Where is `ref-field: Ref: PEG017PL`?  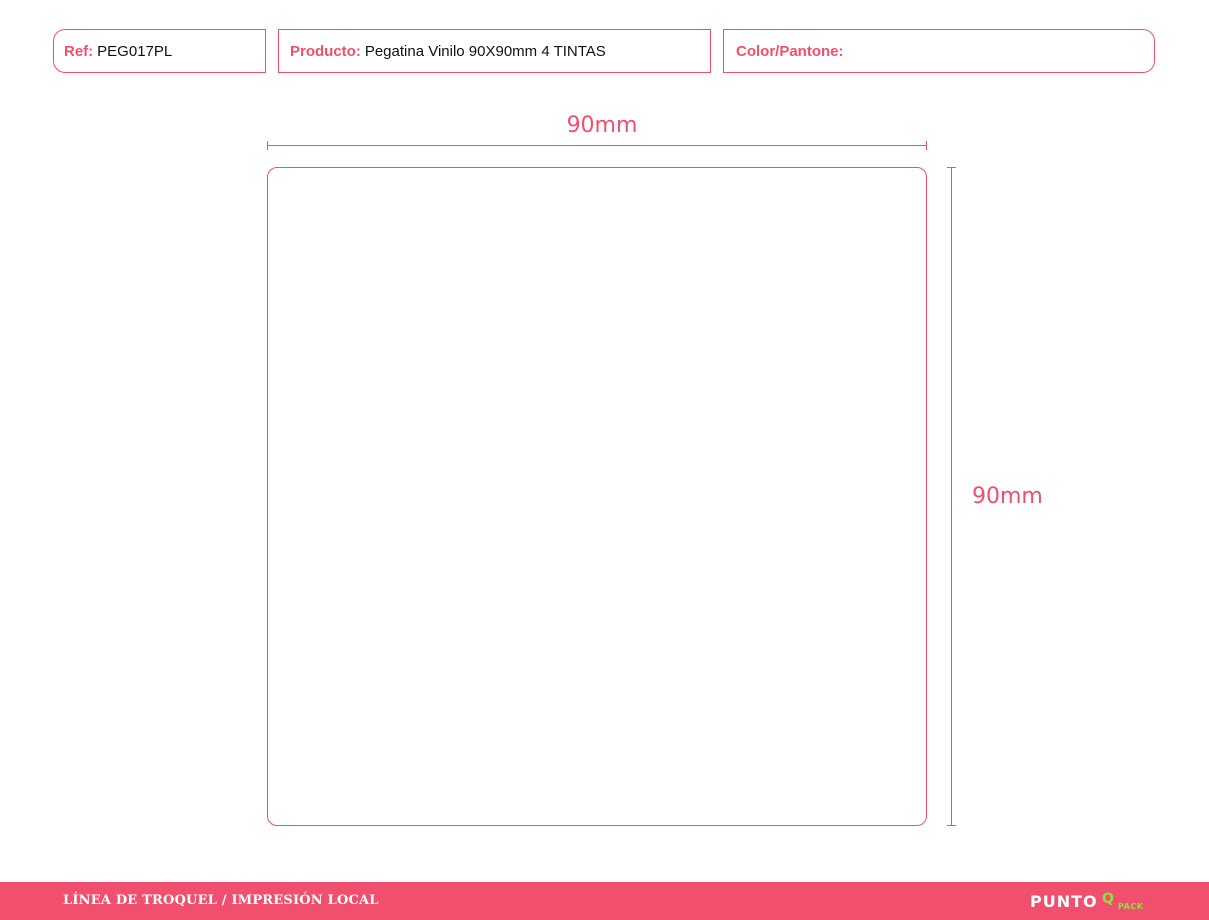 ref-field: Ref: PEG017PL is located at coordinates (159, 51).